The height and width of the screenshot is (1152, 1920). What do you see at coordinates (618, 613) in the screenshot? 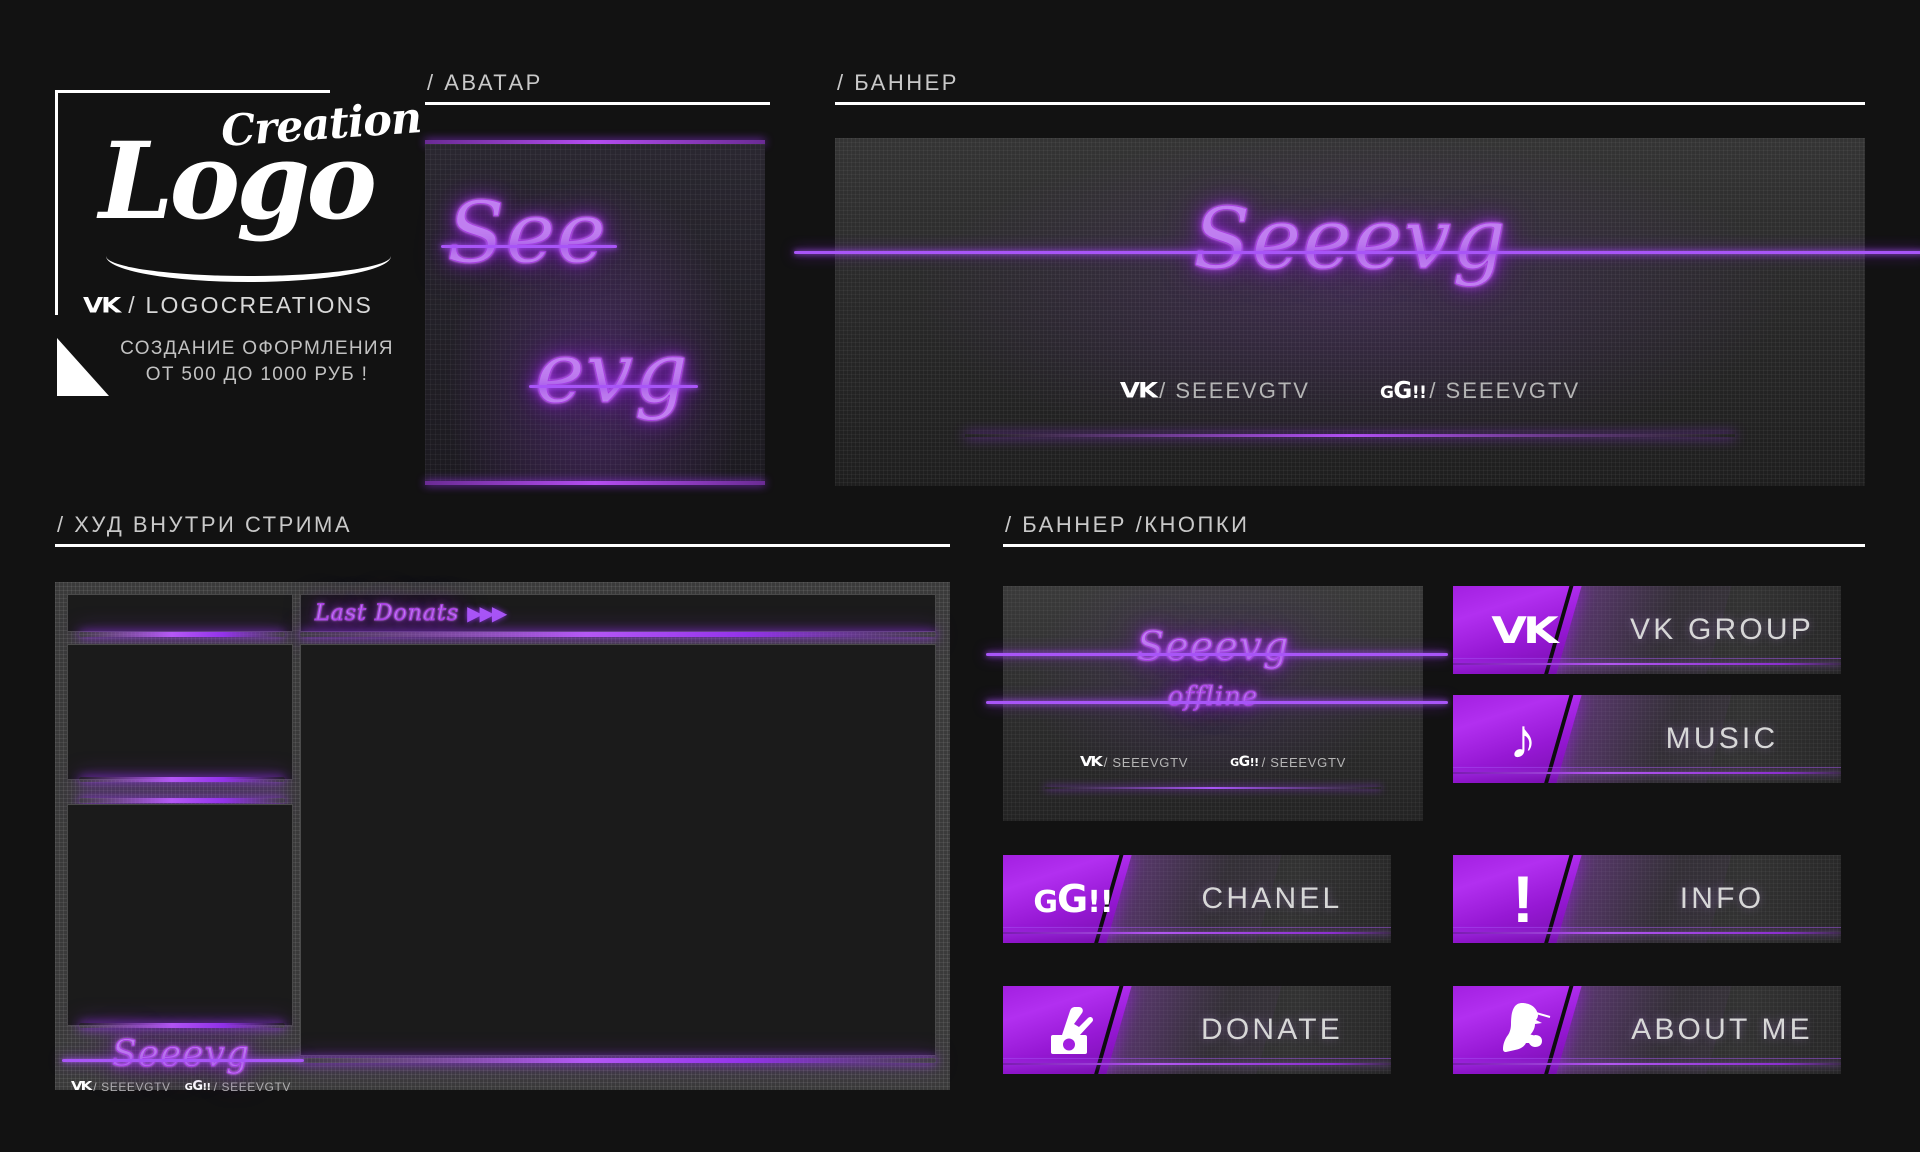
I see `hud-last-donats-bar: Last Donats ▶▶▶` at bounding box center [618, 613].